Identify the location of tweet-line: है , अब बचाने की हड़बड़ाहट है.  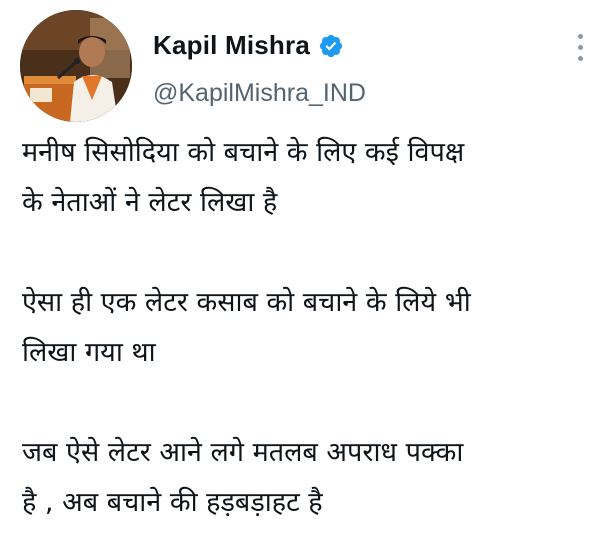
(172, 502).